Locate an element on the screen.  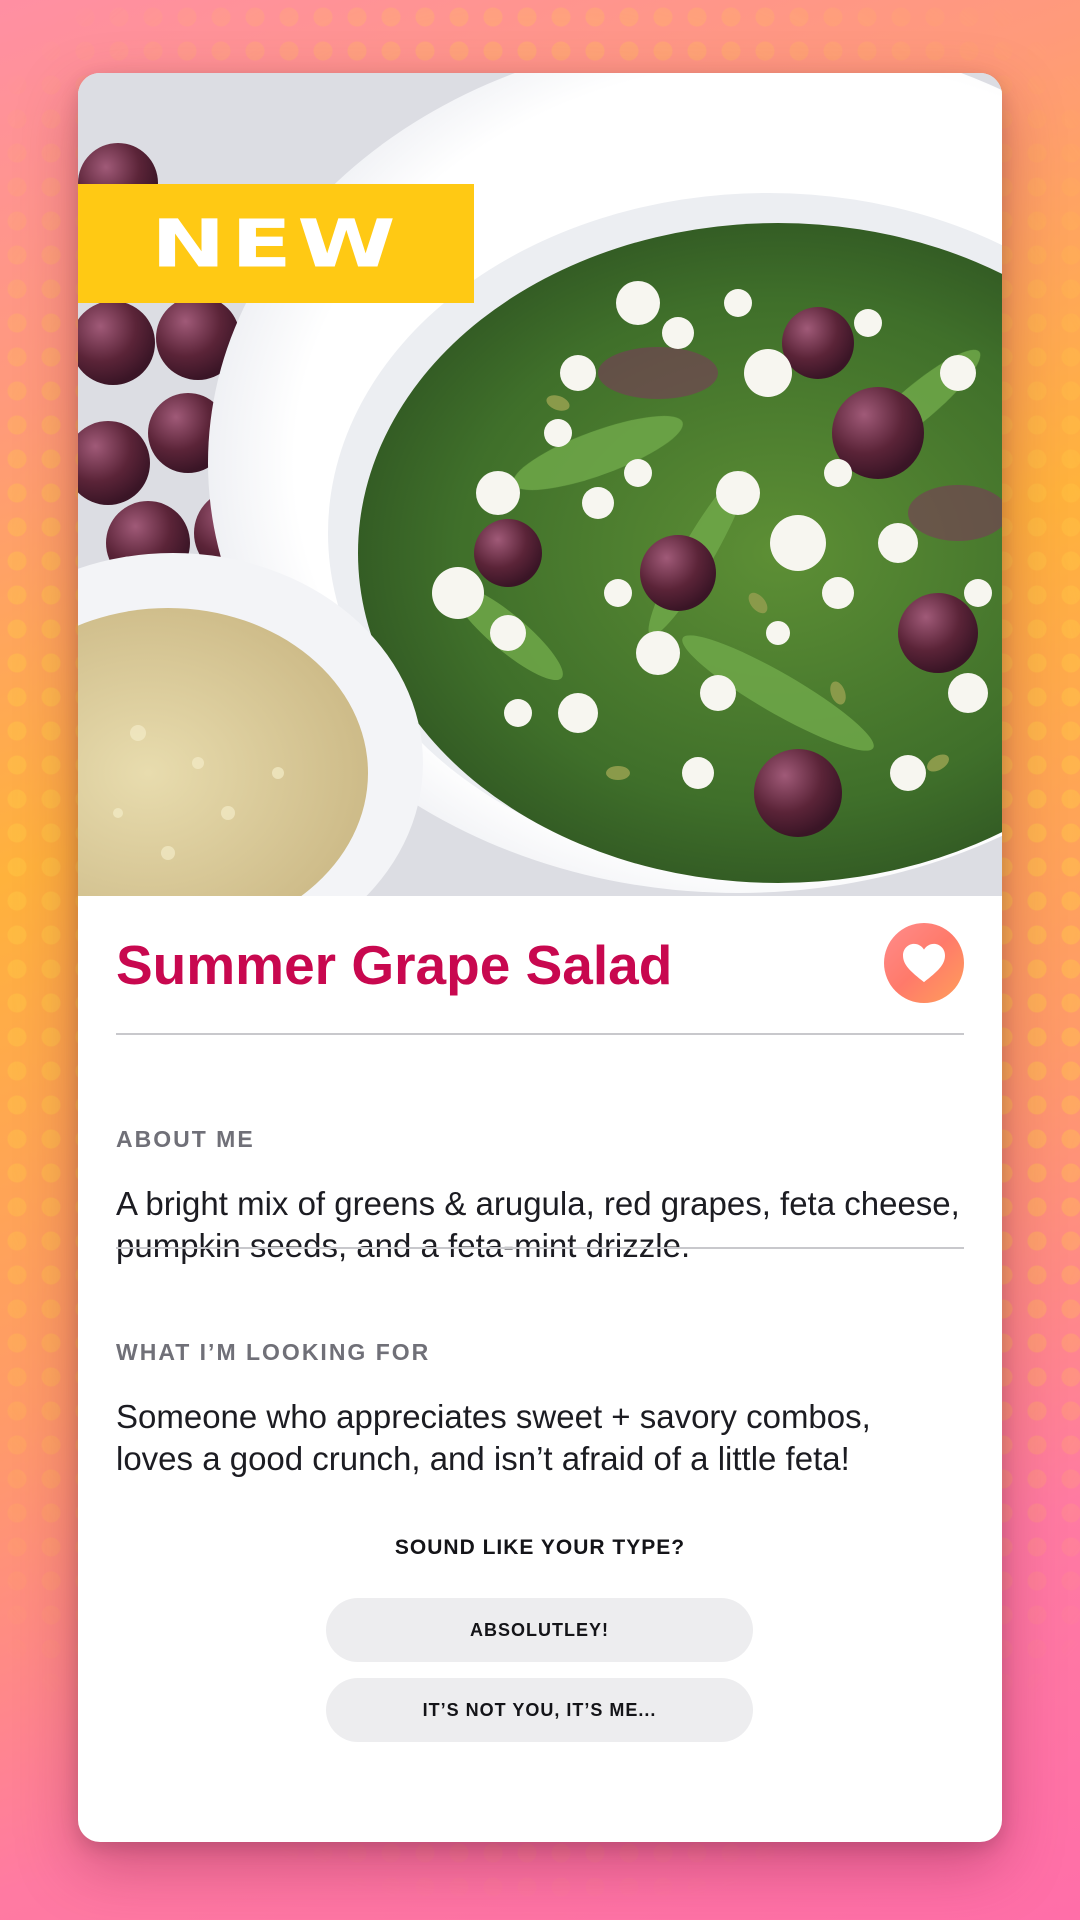
new-badge: NEW is located at coordinates (276, 243).